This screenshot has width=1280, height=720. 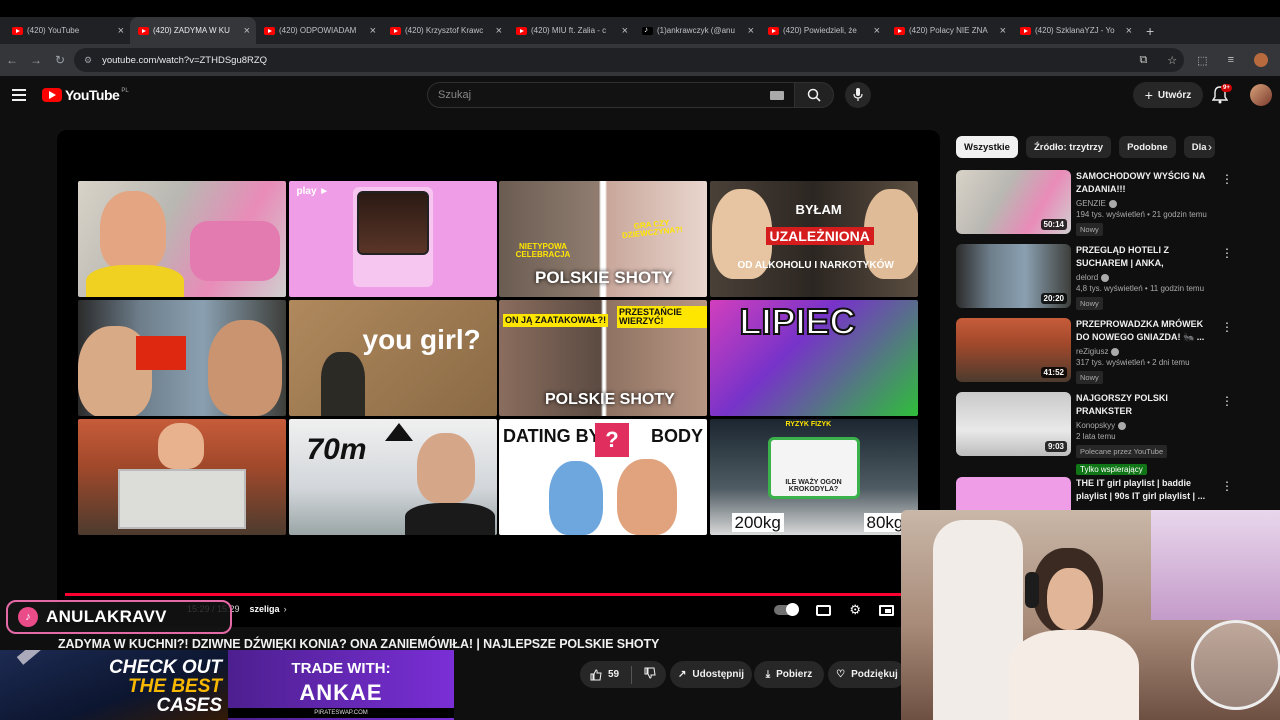 I want to click on install-icon: ⧉, so click(x=1143, y=60).